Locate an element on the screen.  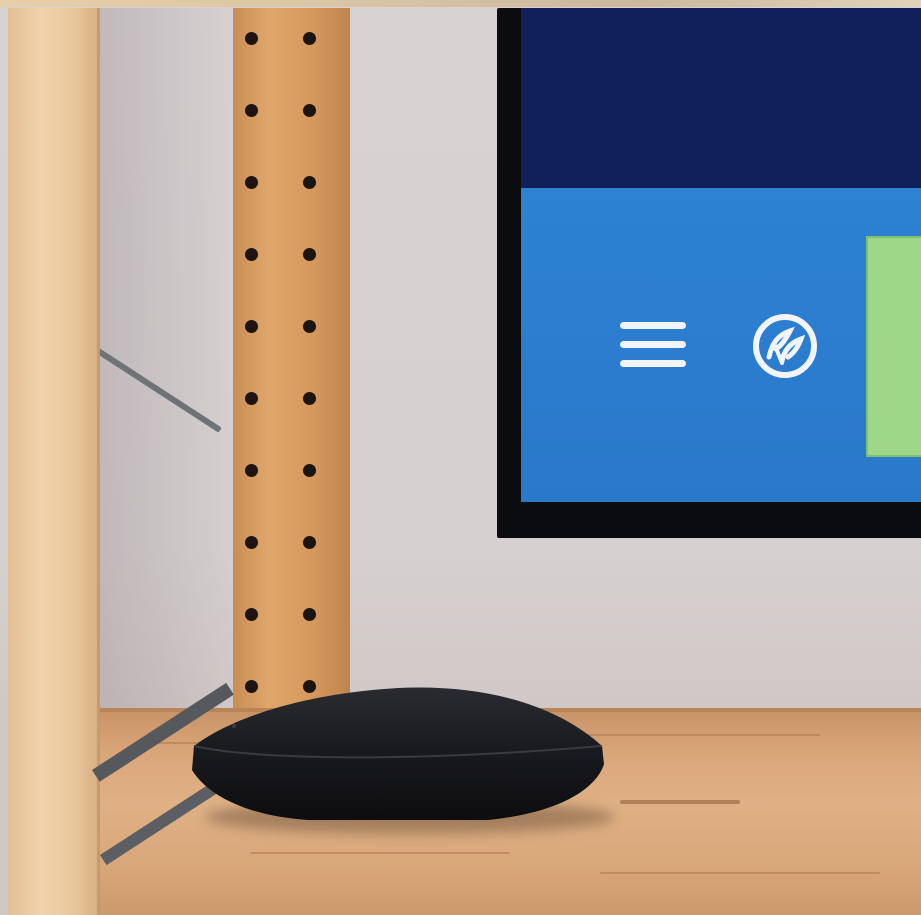
tv-screen-content is located at coordinates (721, 345).